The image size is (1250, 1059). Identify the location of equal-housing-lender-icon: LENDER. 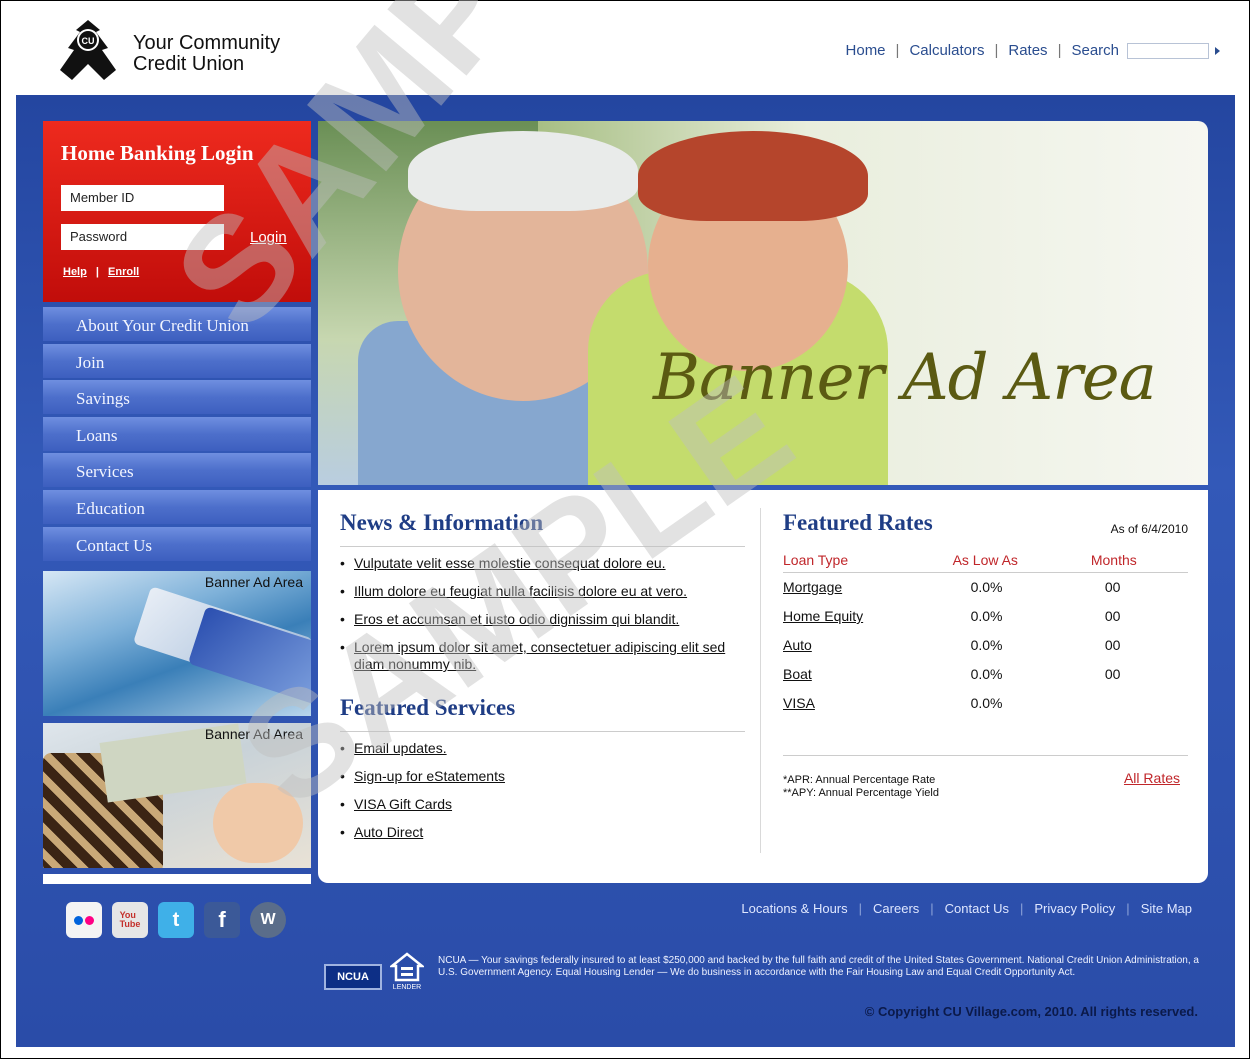
(407, 972).